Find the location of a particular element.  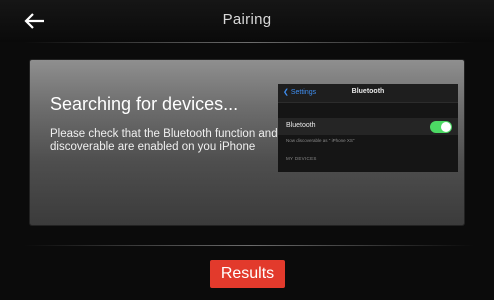

toggle-knob is located at coordinates (446, 127).